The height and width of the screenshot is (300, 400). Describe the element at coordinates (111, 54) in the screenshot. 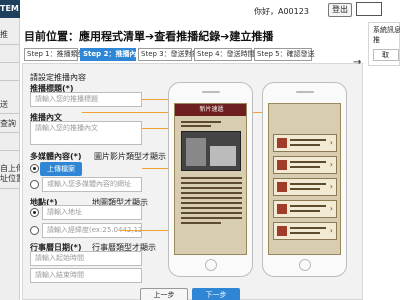

I see `step-2-tab: Step 2：推播內容` at that location.